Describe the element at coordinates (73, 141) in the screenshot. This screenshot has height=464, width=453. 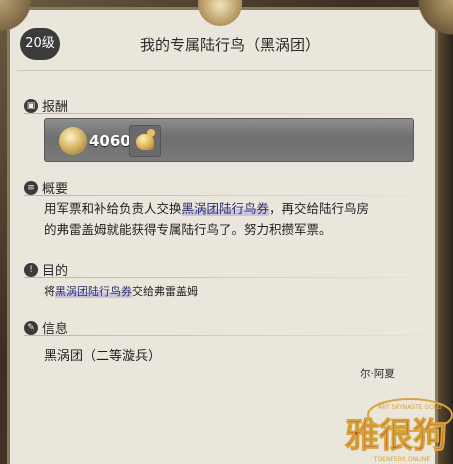
I see `company-seal-icon` at that location.